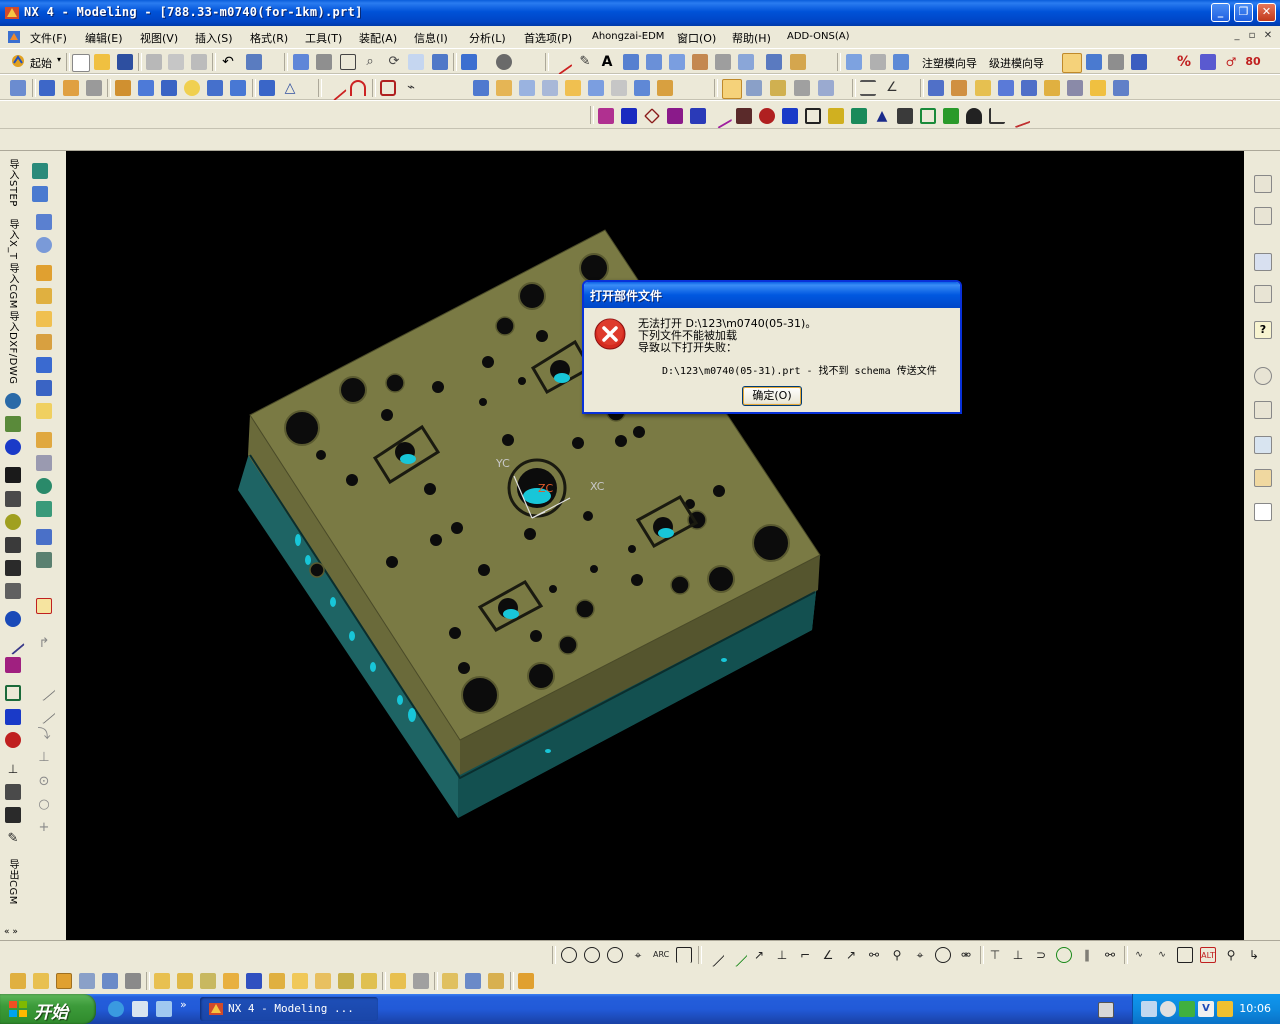 This screenshot has height=1024, width=1280. What do you see at coordinates (13, 545) in the screenshot?
I see `left-tool-7-icon` at bounding box center [13, 545].